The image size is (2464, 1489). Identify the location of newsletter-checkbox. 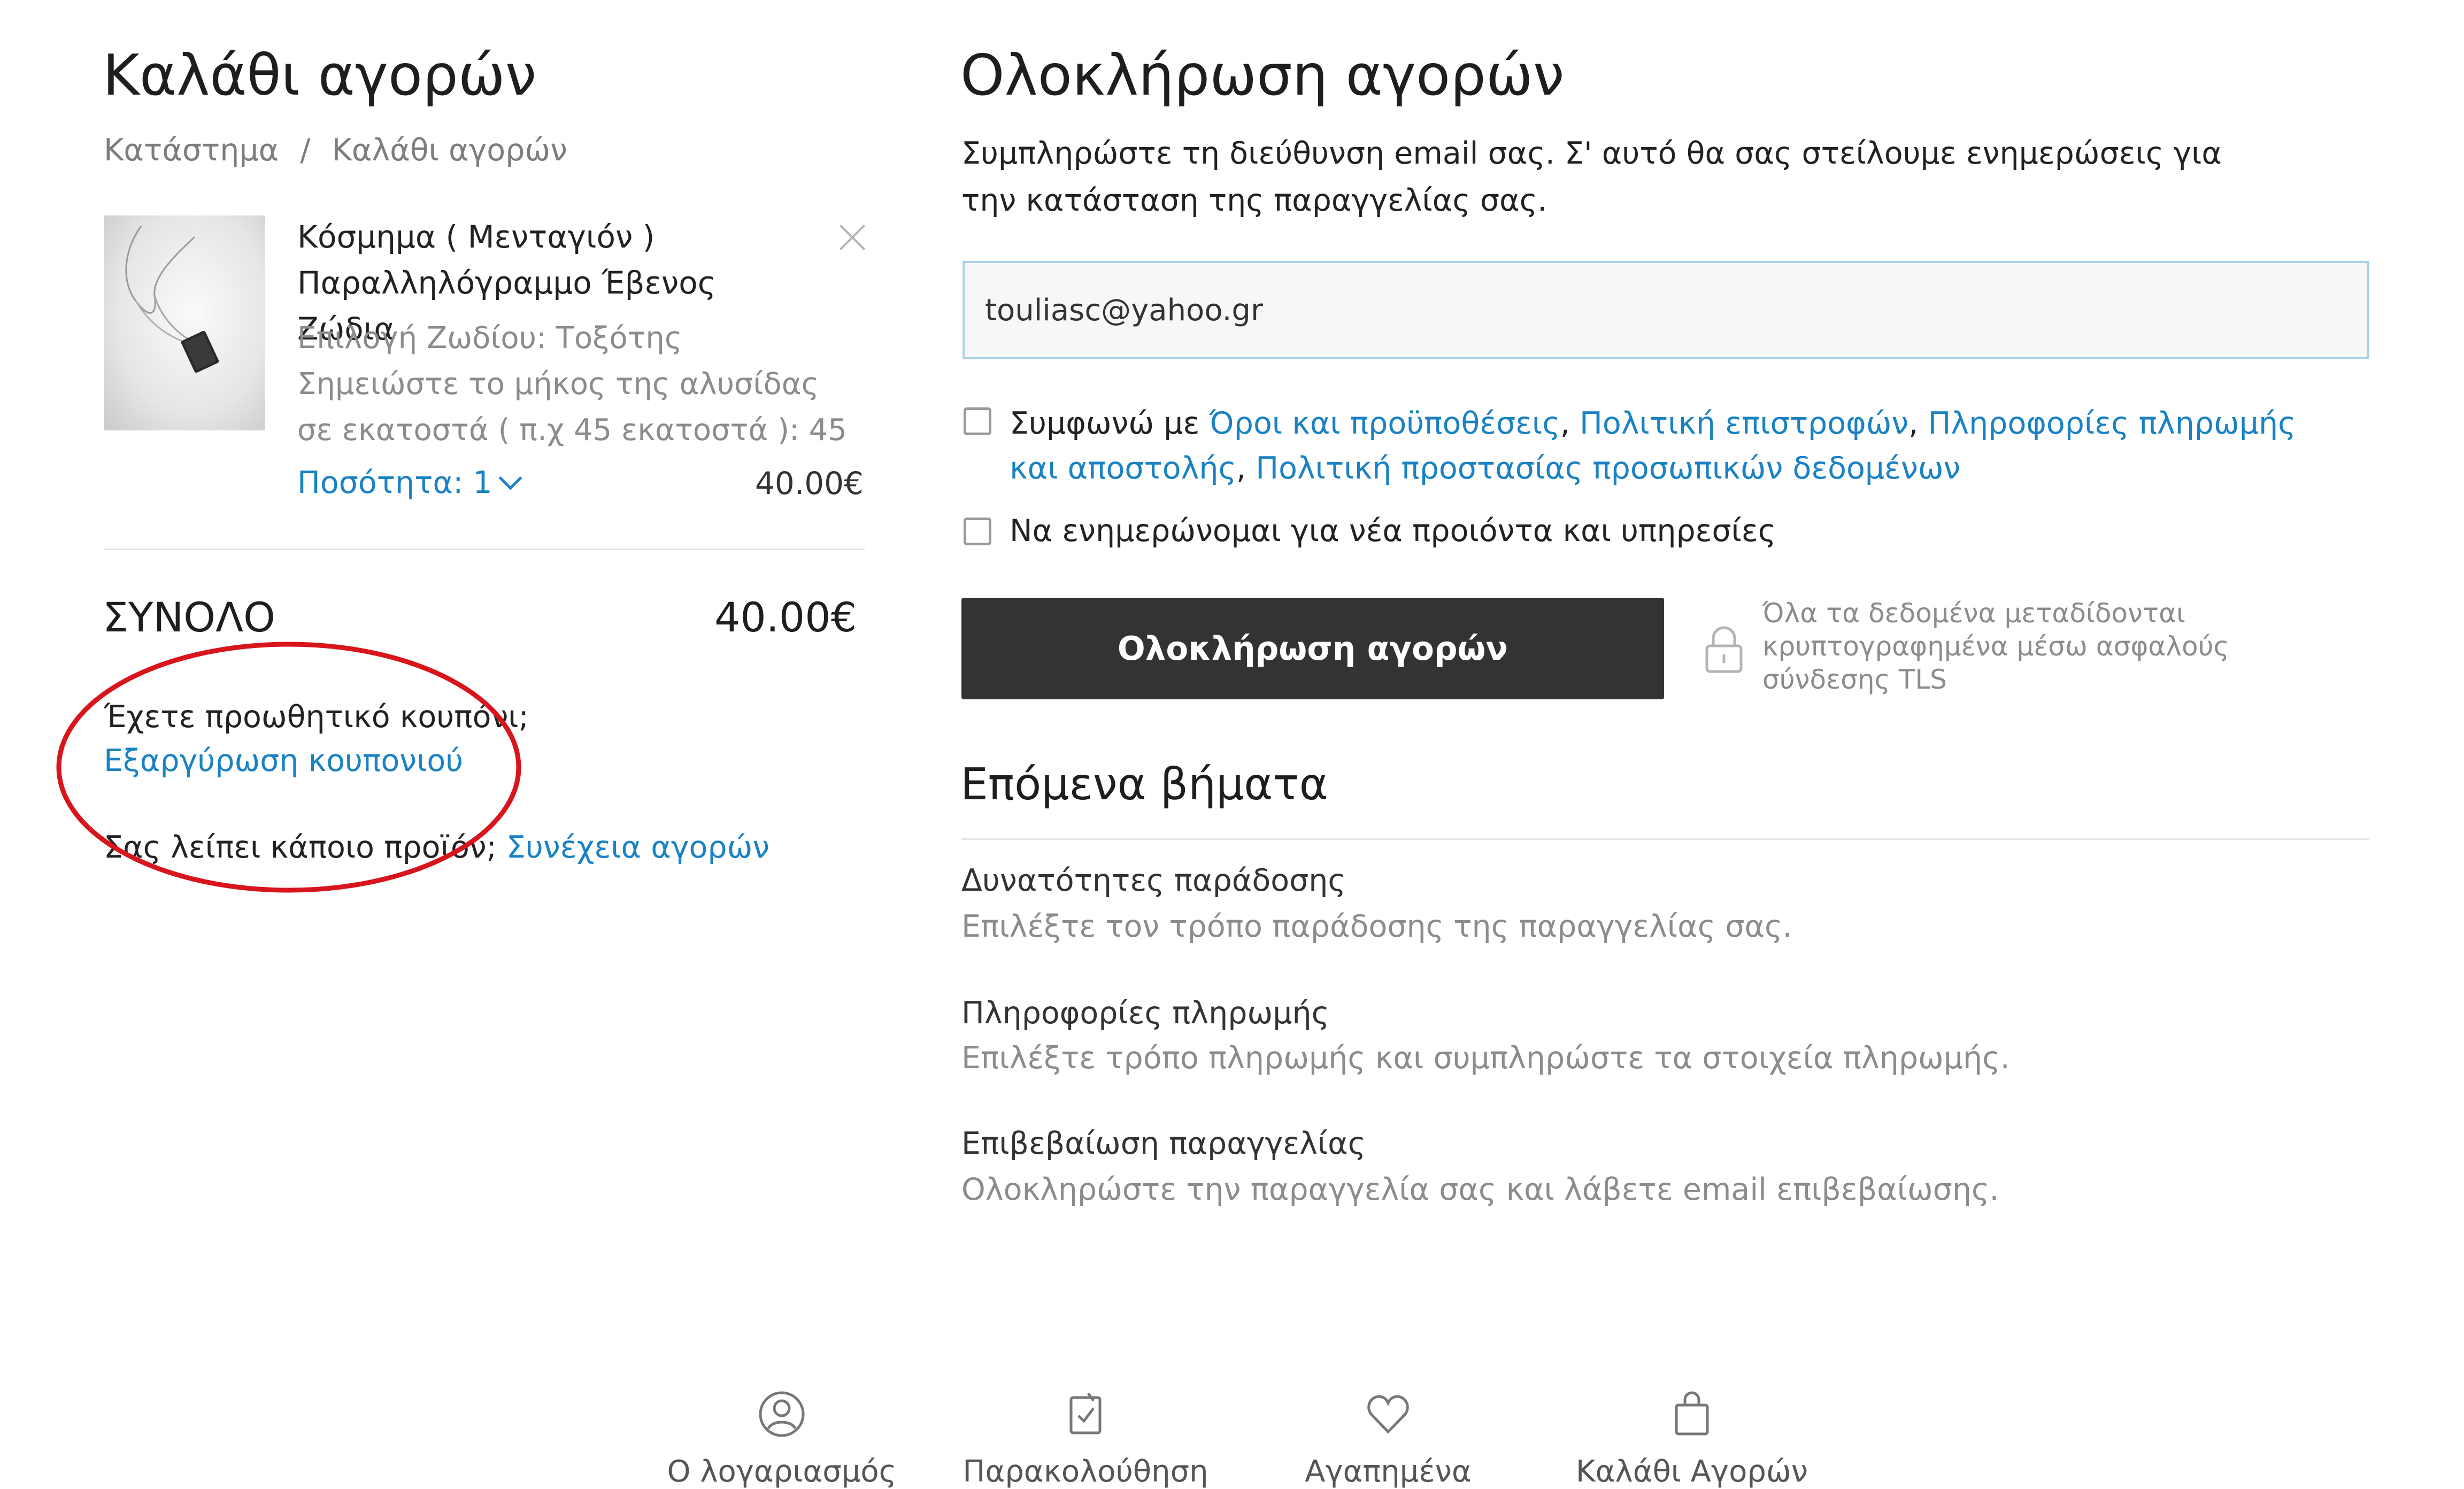
(977, 531).